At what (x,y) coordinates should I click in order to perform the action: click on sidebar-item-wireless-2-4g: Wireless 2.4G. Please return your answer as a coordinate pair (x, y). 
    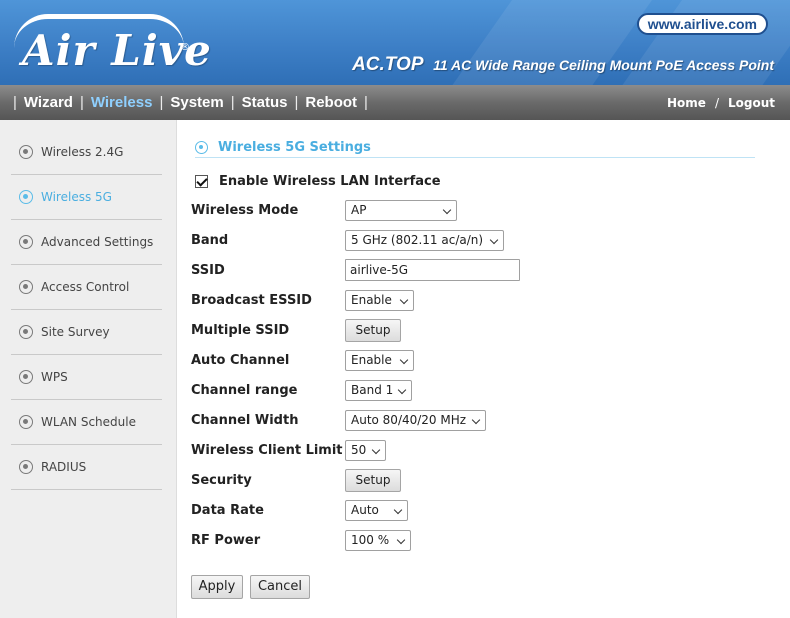
    Looking at the image, I should click on (86, 152).